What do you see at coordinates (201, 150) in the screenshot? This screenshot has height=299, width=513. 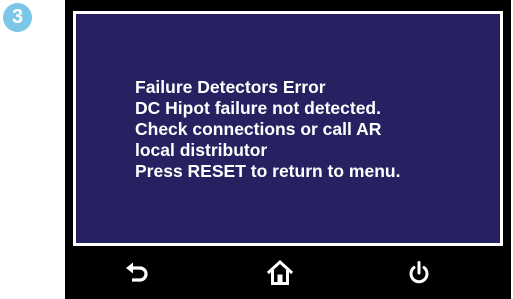 I see `error-message-line: local distributor` at bounding box center [201, 150].